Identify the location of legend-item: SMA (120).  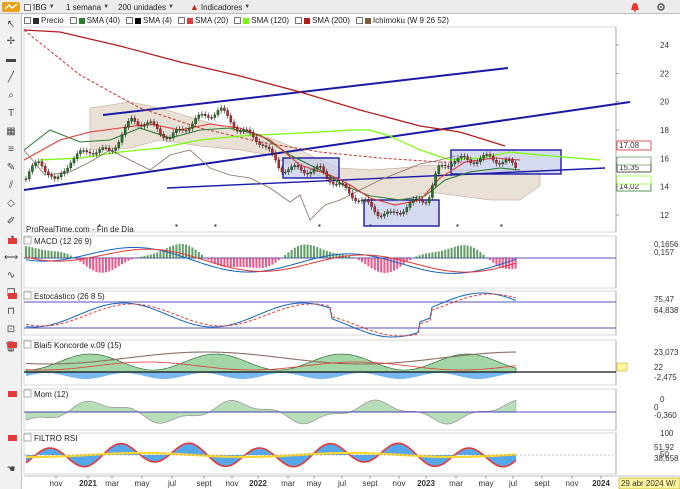
(261, 20).